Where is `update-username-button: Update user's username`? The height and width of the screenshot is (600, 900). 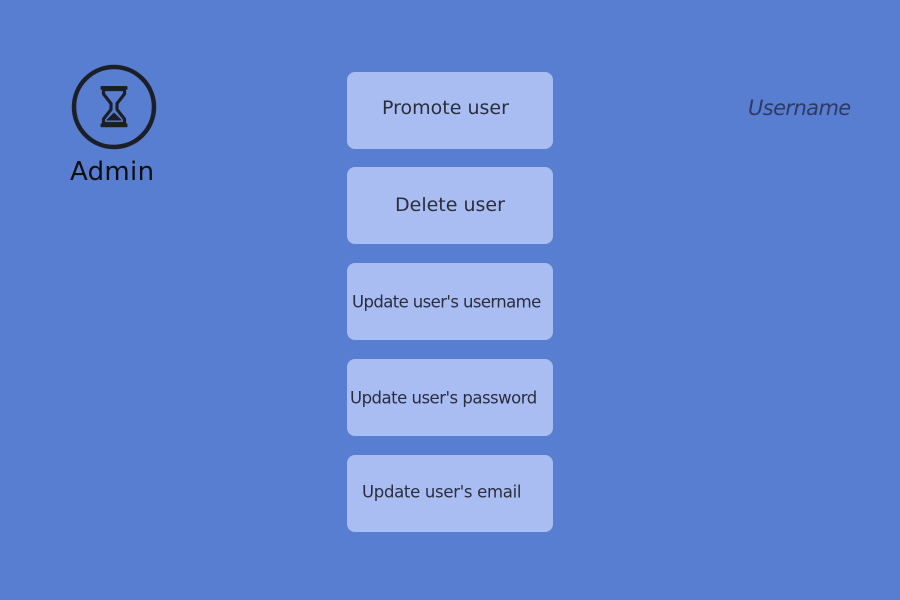
update-username-button: Update user's username is located at coordinates (450, 301).